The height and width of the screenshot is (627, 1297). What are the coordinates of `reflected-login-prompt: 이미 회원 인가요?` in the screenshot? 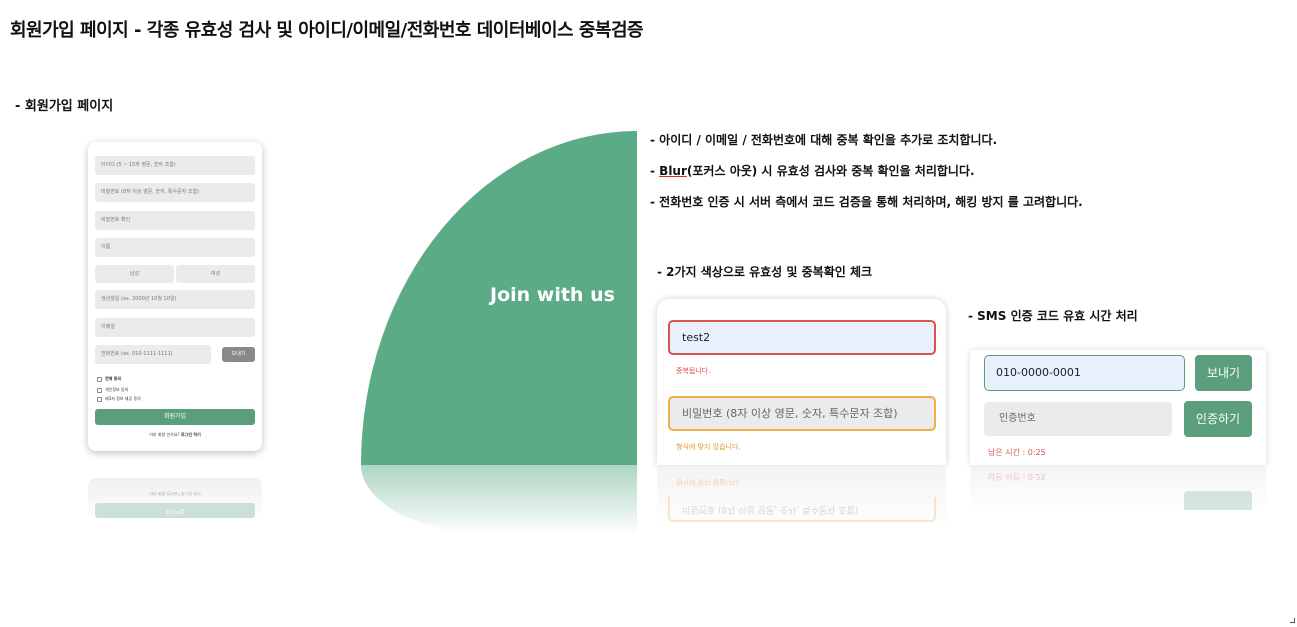 It's located at (164, 493).